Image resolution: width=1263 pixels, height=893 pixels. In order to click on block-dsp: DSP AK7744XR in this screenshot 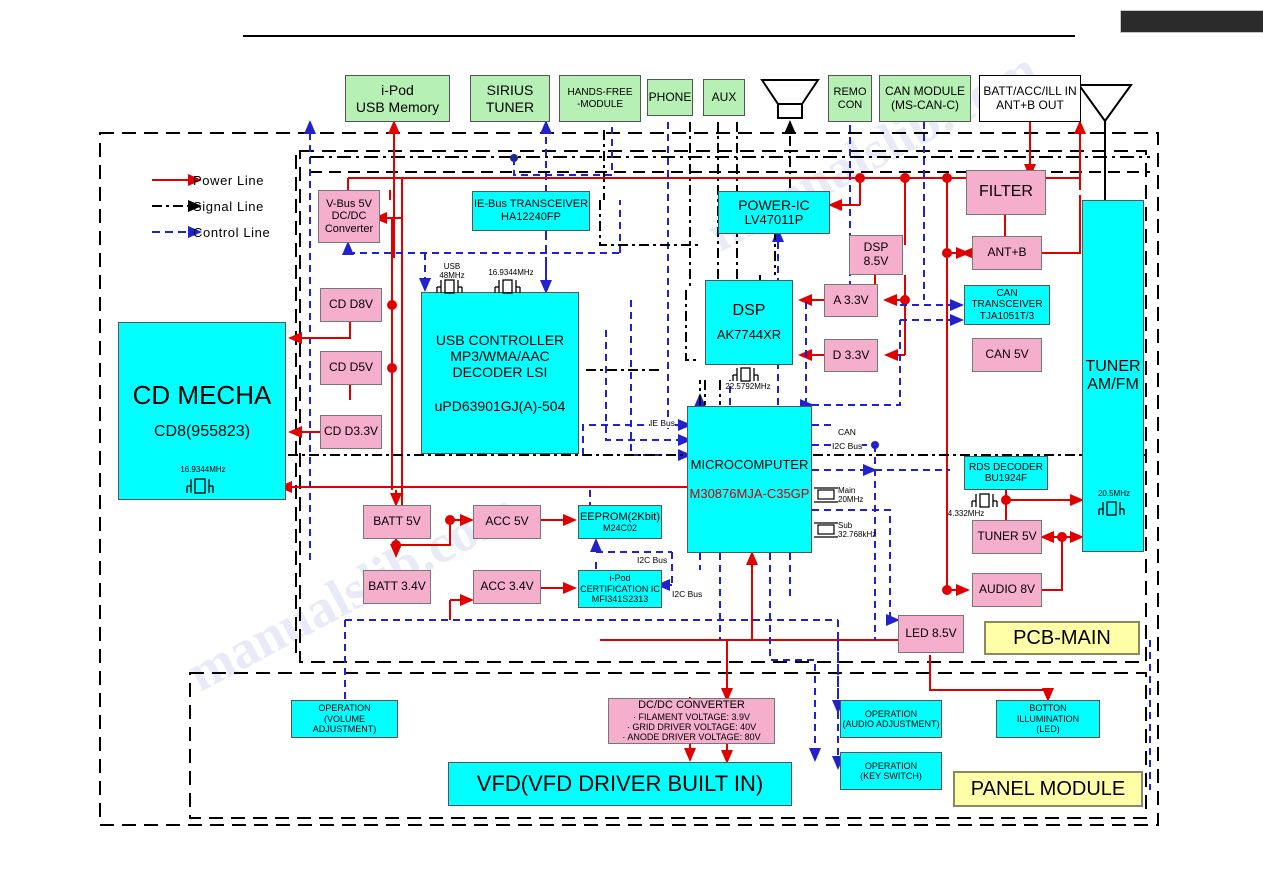, I will do `click(749, 322)`.